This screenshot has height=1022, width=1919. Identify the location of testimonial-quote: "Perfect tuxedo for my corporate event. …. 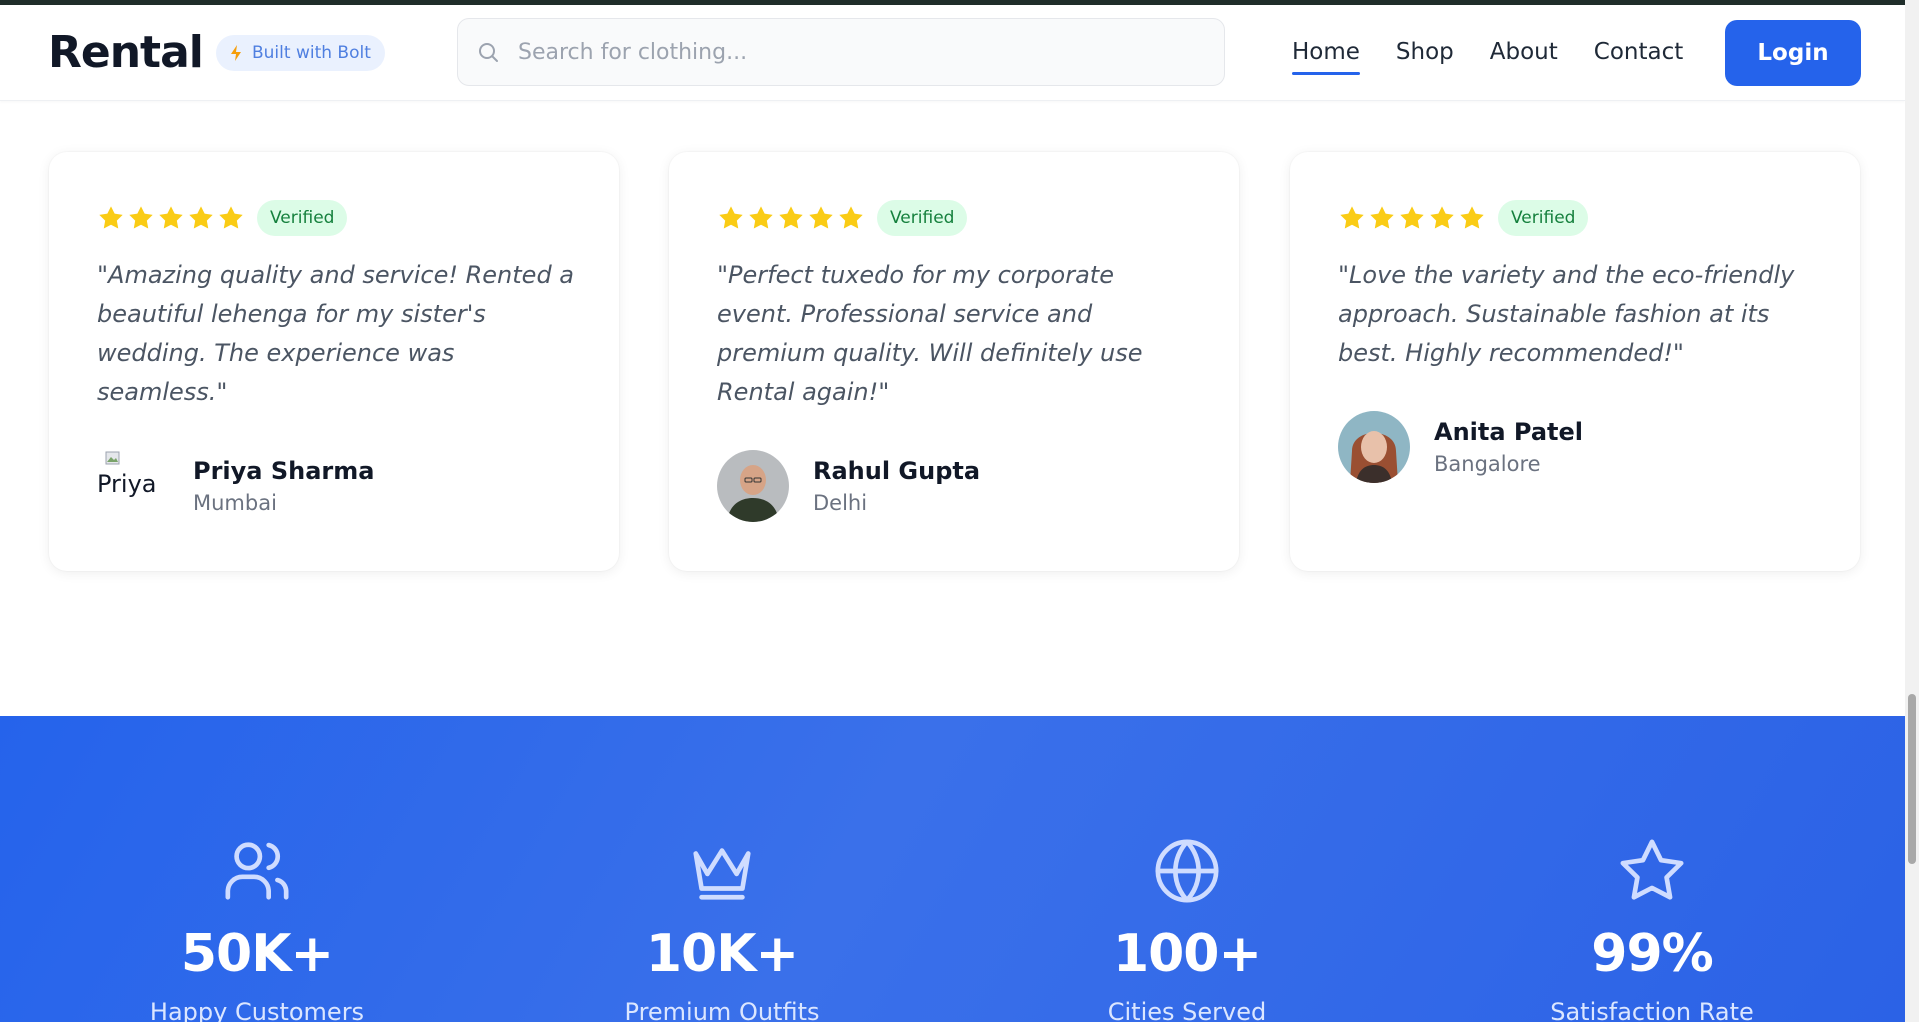
(930, 333).